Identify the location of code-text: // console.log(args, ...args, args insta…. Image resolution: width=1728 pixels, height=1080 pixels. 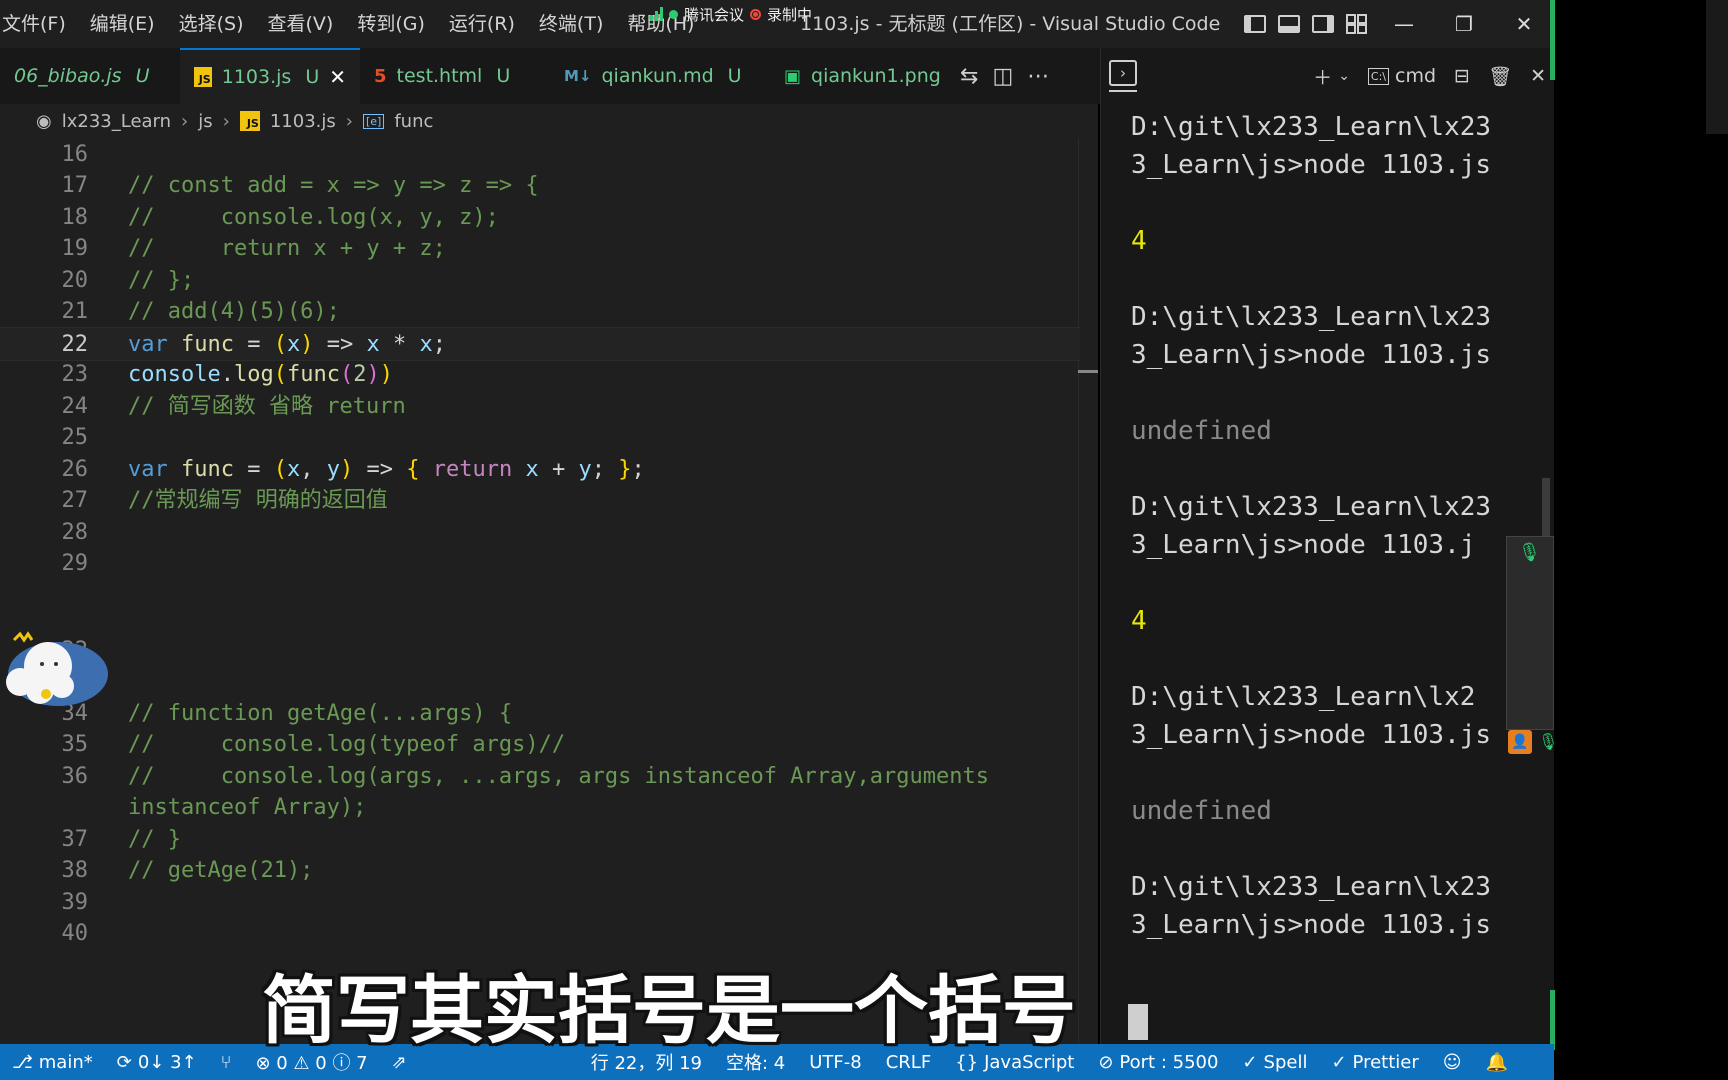
(558, 776).